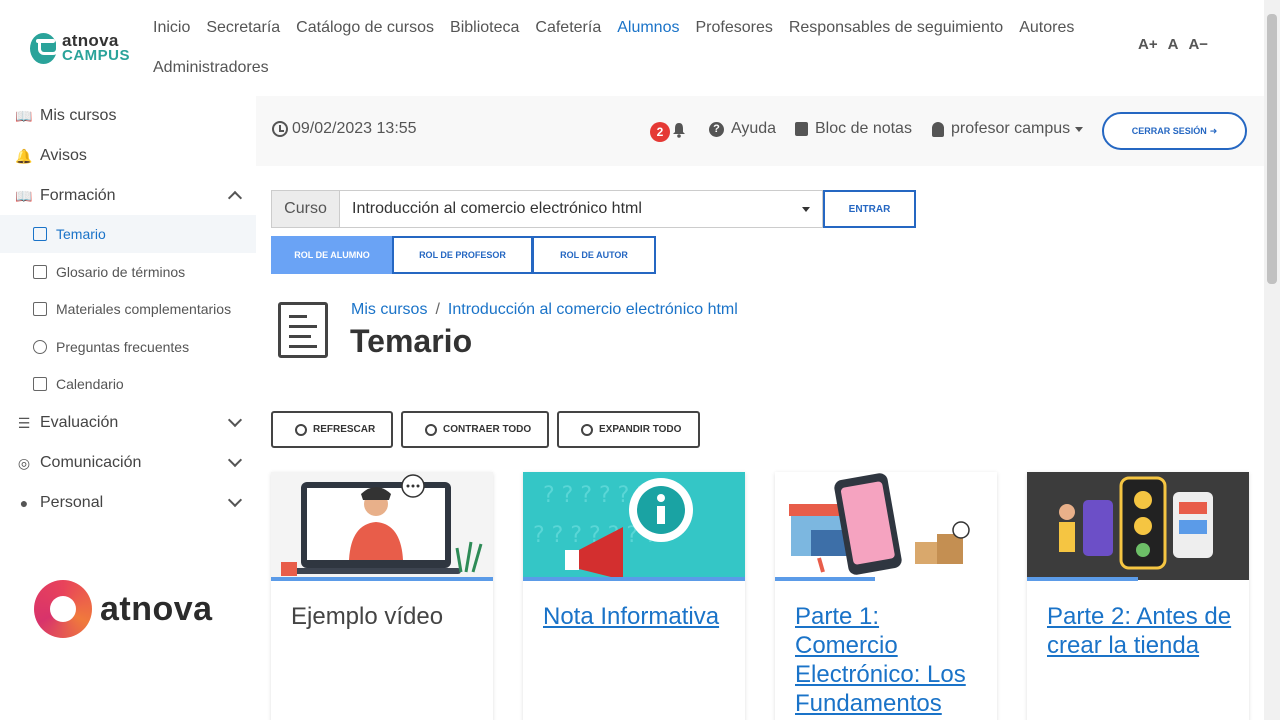 This screenshot has width=1280, height=720. I want to click on person-icon: ●, so click(24, 503).